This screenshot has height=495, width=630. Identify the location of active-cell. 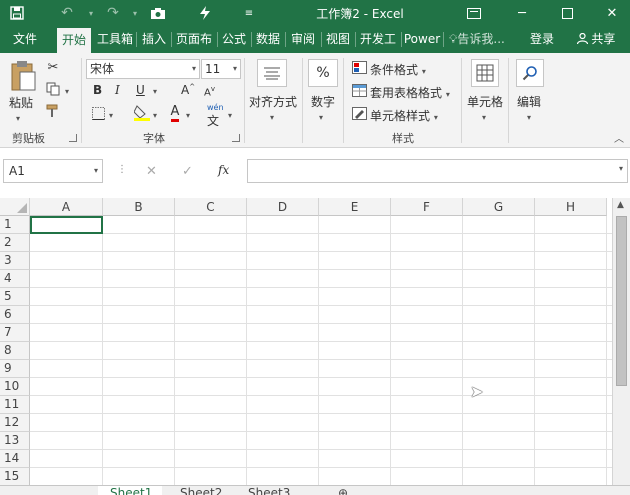
(66, 225).